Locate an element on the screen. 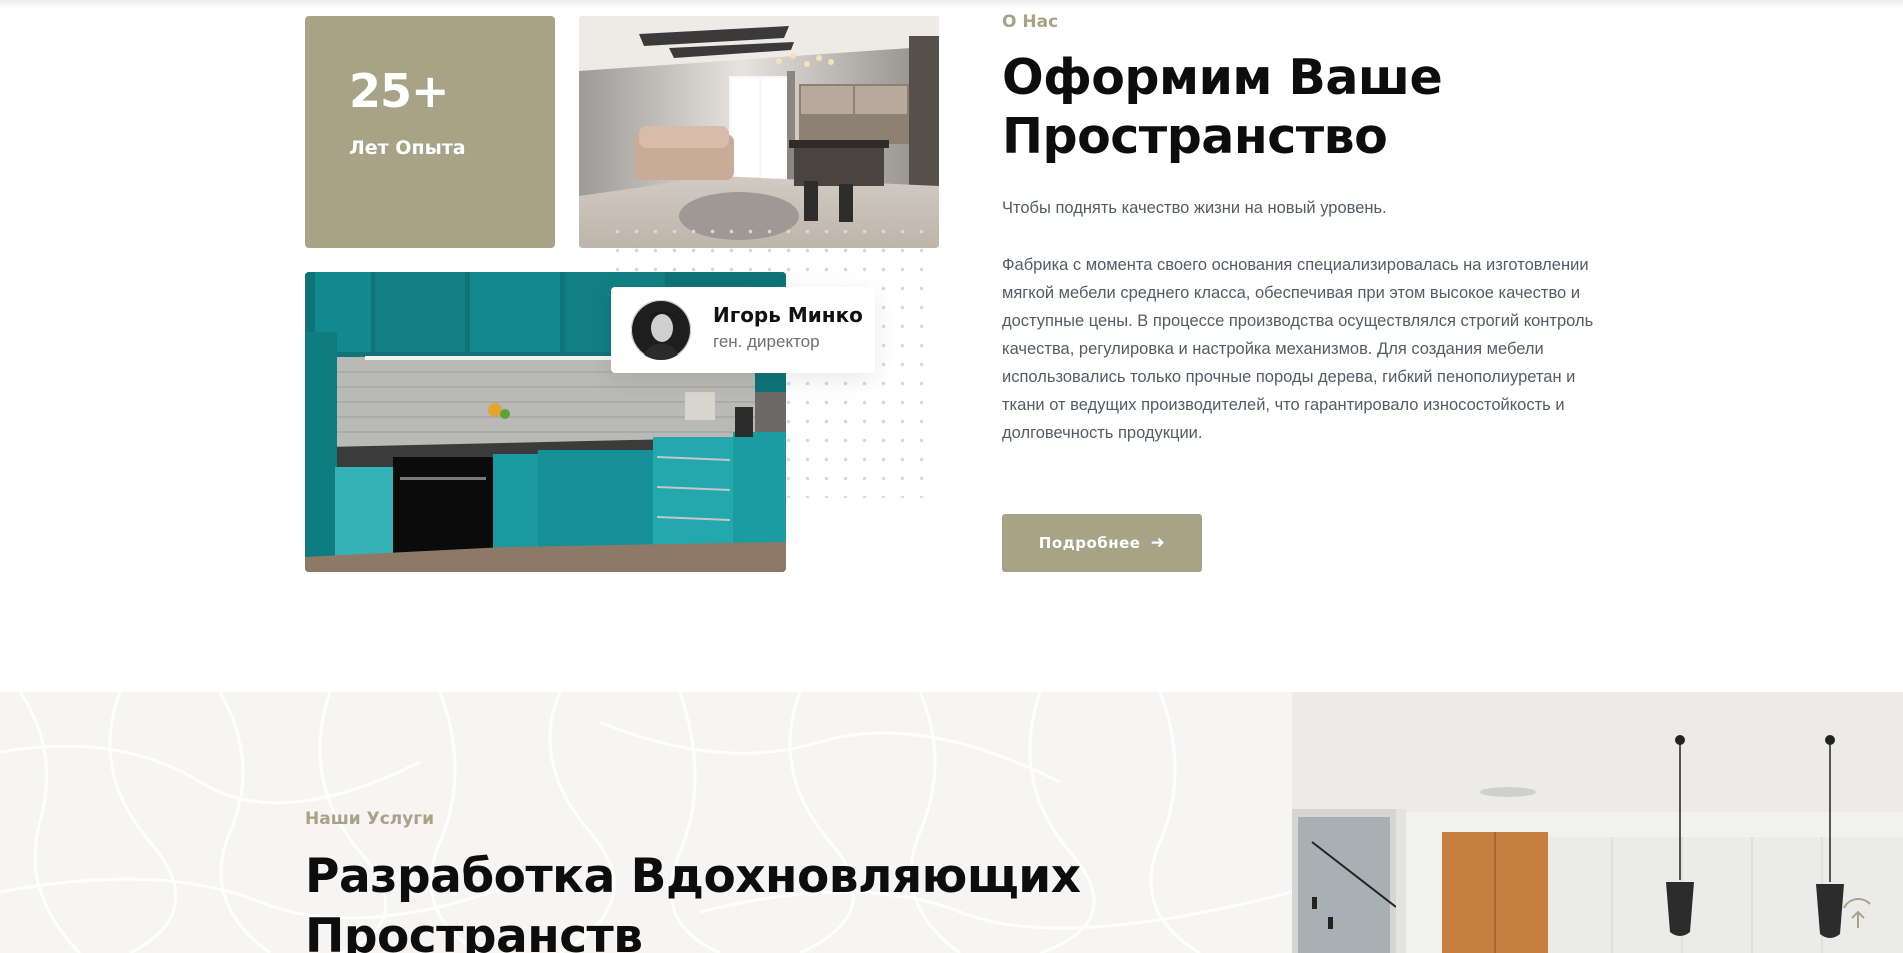 This screenshot has width=1903, height=953. more-button: Подробнее ➜ is located at coordinates (1102, 543).